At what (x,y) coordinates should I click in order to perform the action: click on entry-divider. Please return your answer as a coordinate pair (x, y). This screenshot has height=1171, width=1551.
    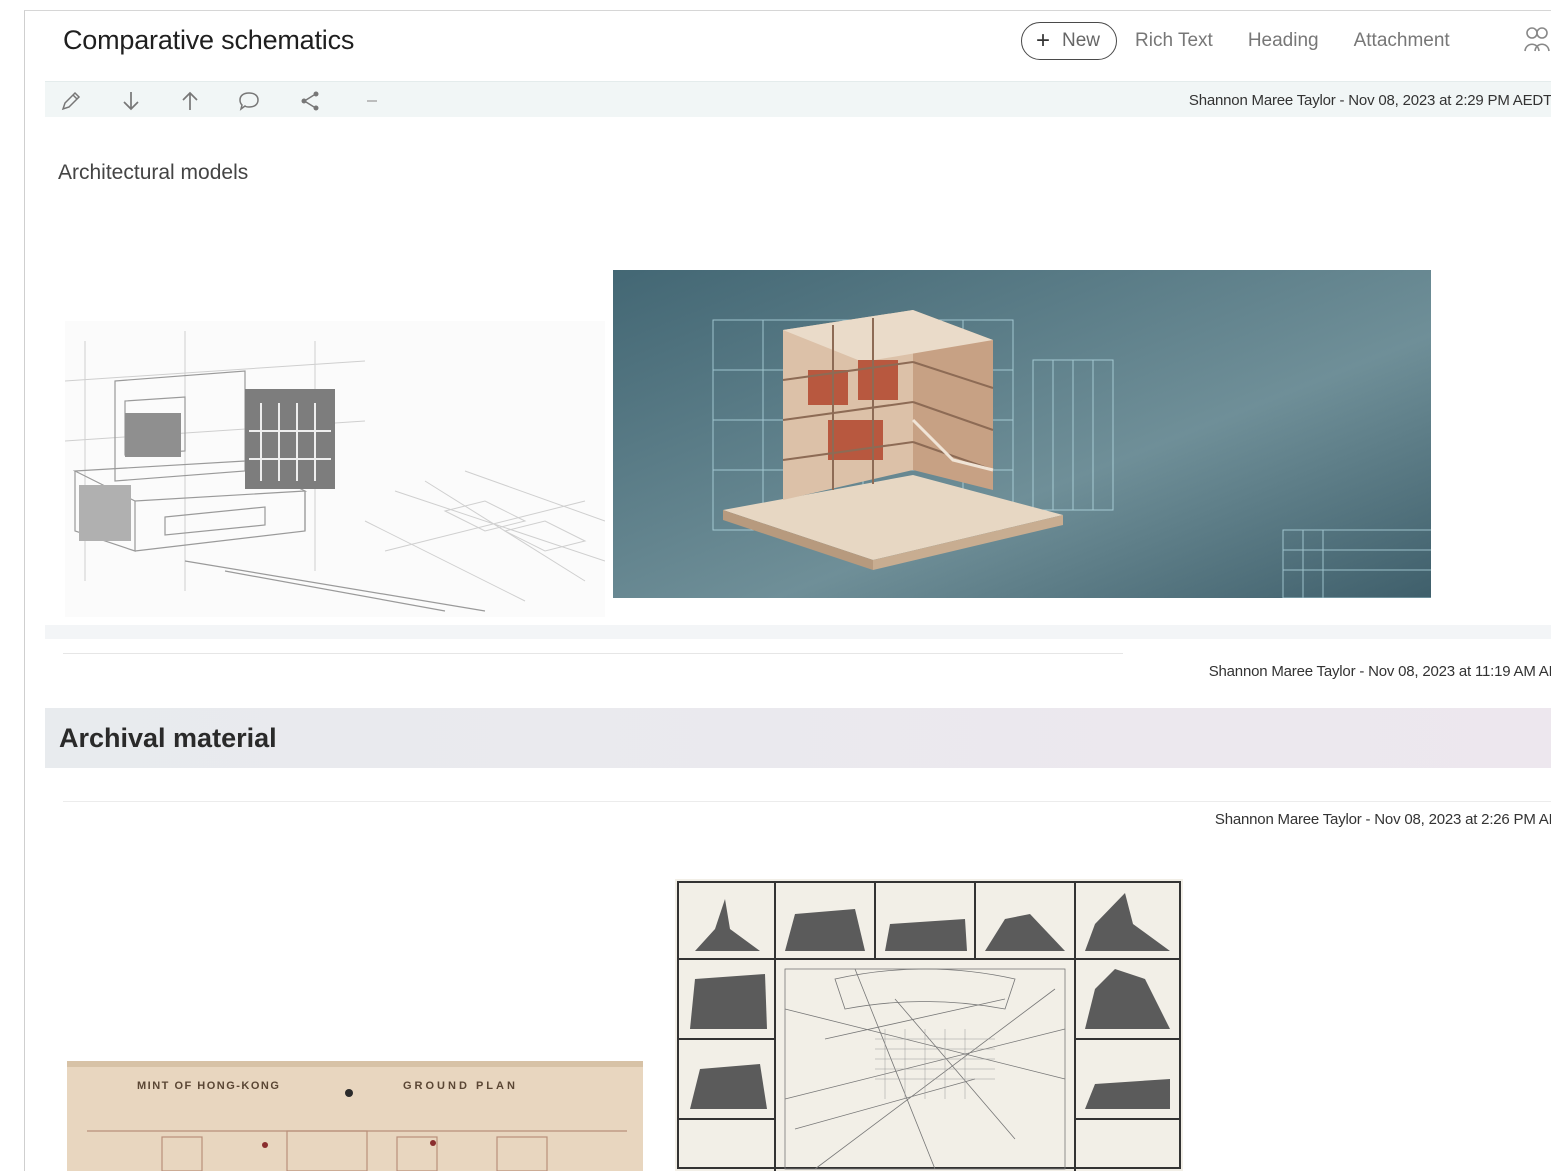
    Looking at the image, I should click on (798, 632).